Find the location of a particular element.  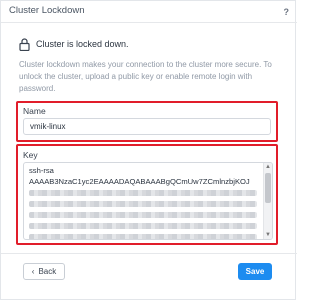

dialog-header: Cluster Lockdown ? is located at coordinates (149, 12).